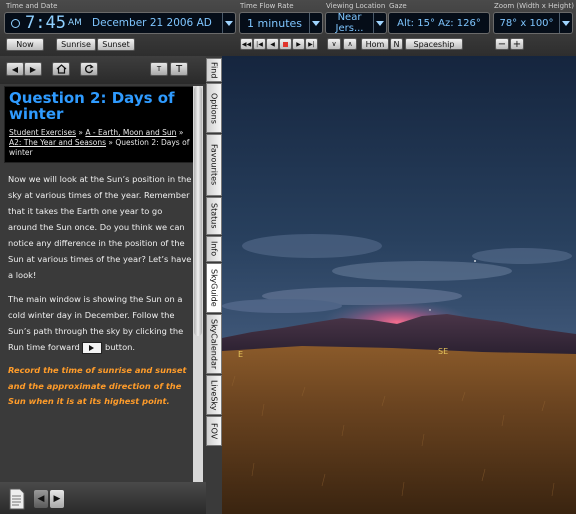 This screenshot has width=576, height=514. I want to click on home-page-button, so click(61, 69).